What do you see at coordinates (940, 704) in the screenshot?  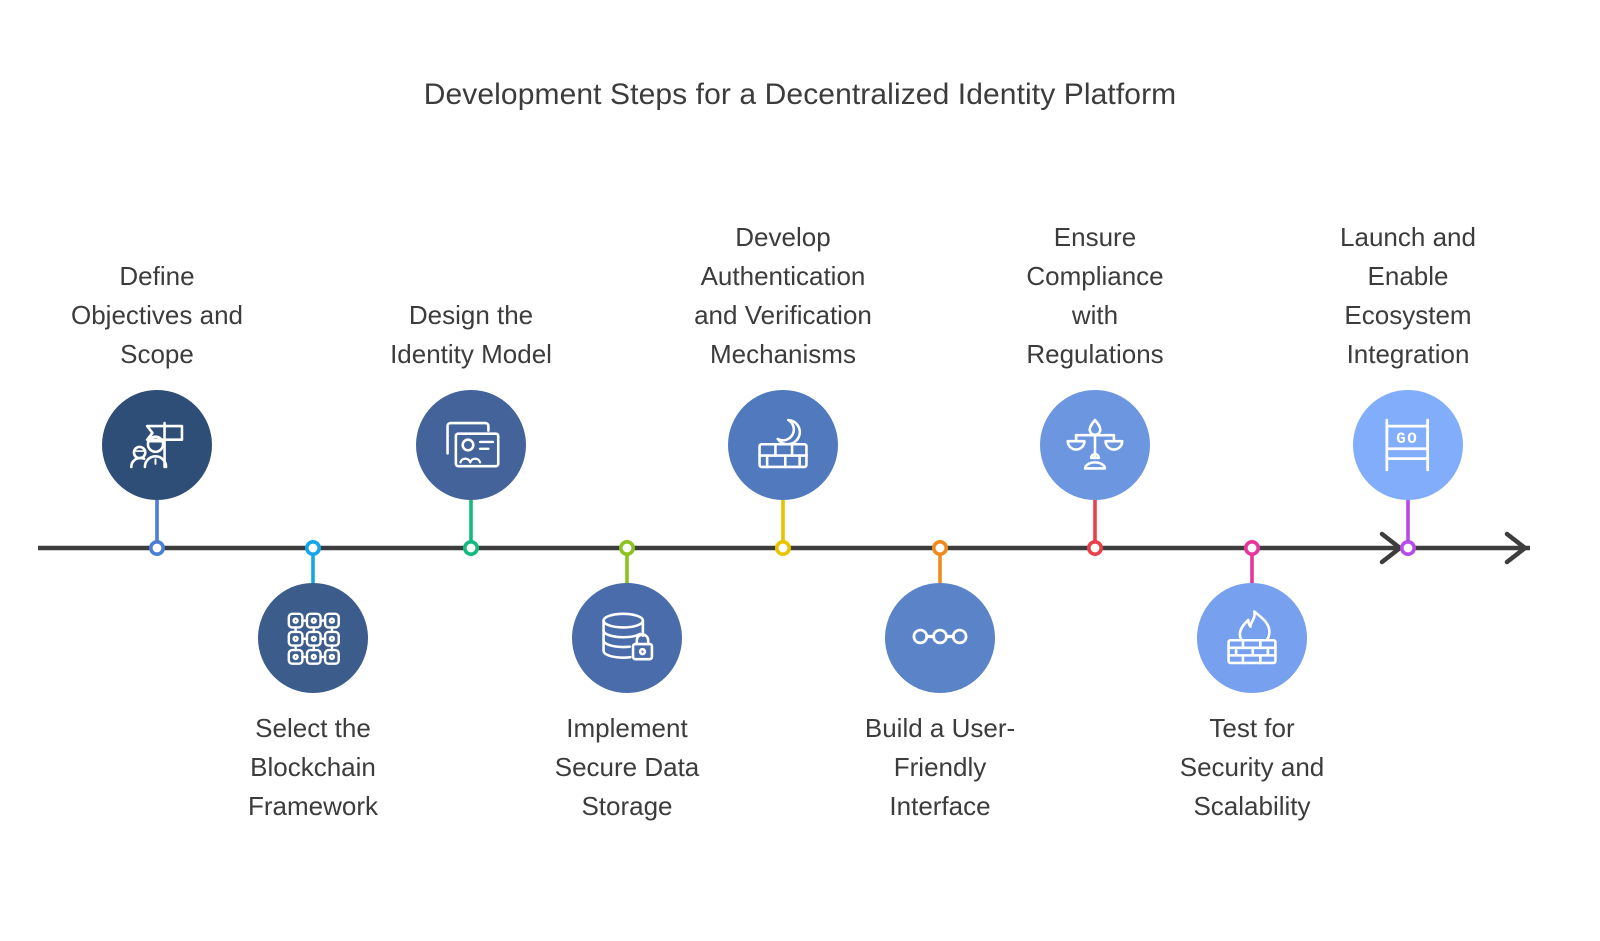 I see `timeline-step-6: Build a User- Friendly Interface` at bounding box center [940, 704].